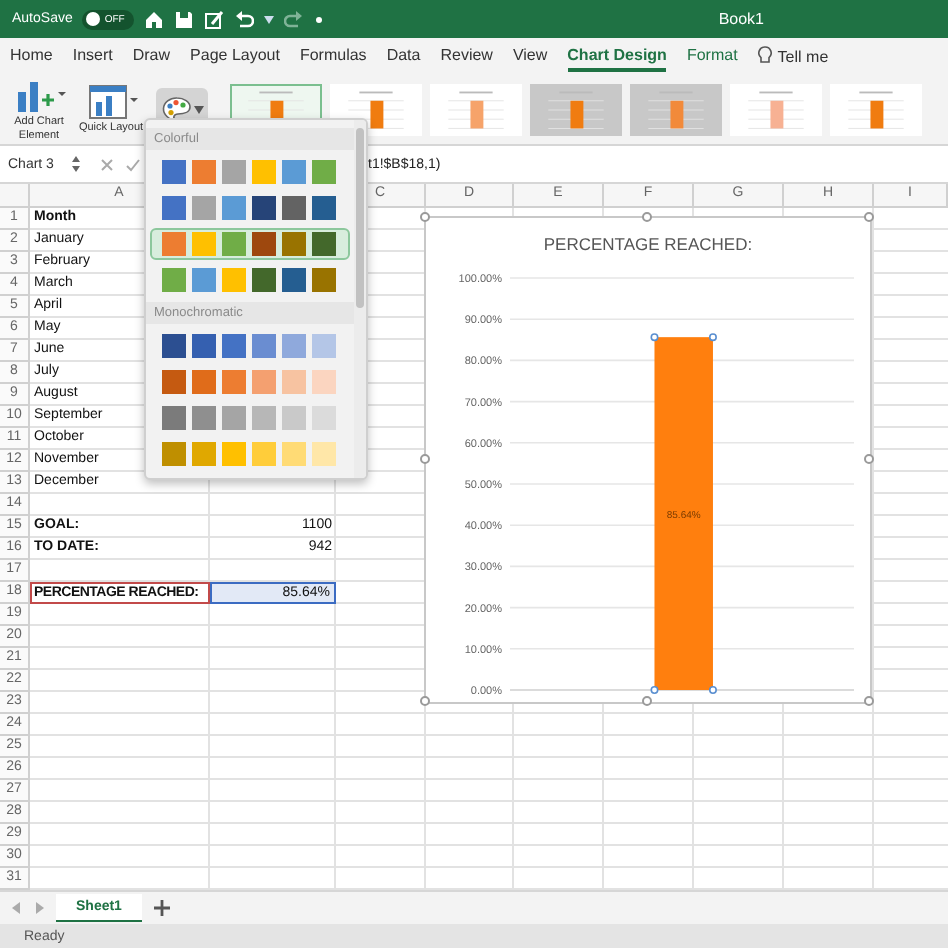  Describe the element at coordinates (184, 19) in the screenshot. I see `save-icon` at that location.